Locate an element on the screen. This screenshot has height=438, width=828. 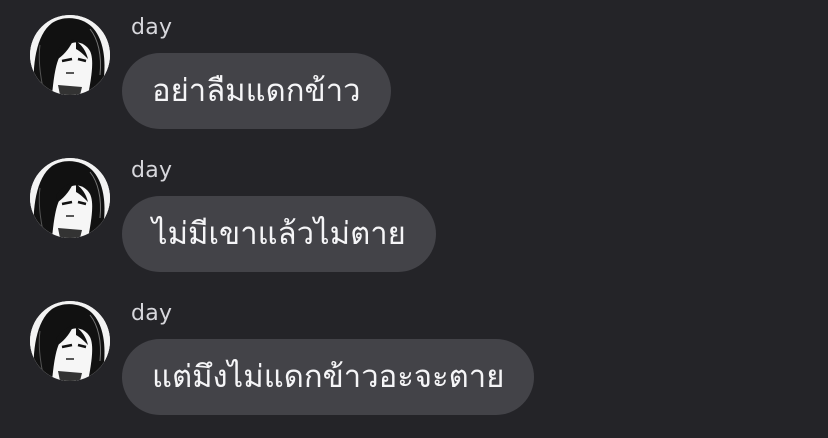
message-bubble: แต่มึงไม่แดกข้าวอะจะตาย is located at coordinates (328, 377).